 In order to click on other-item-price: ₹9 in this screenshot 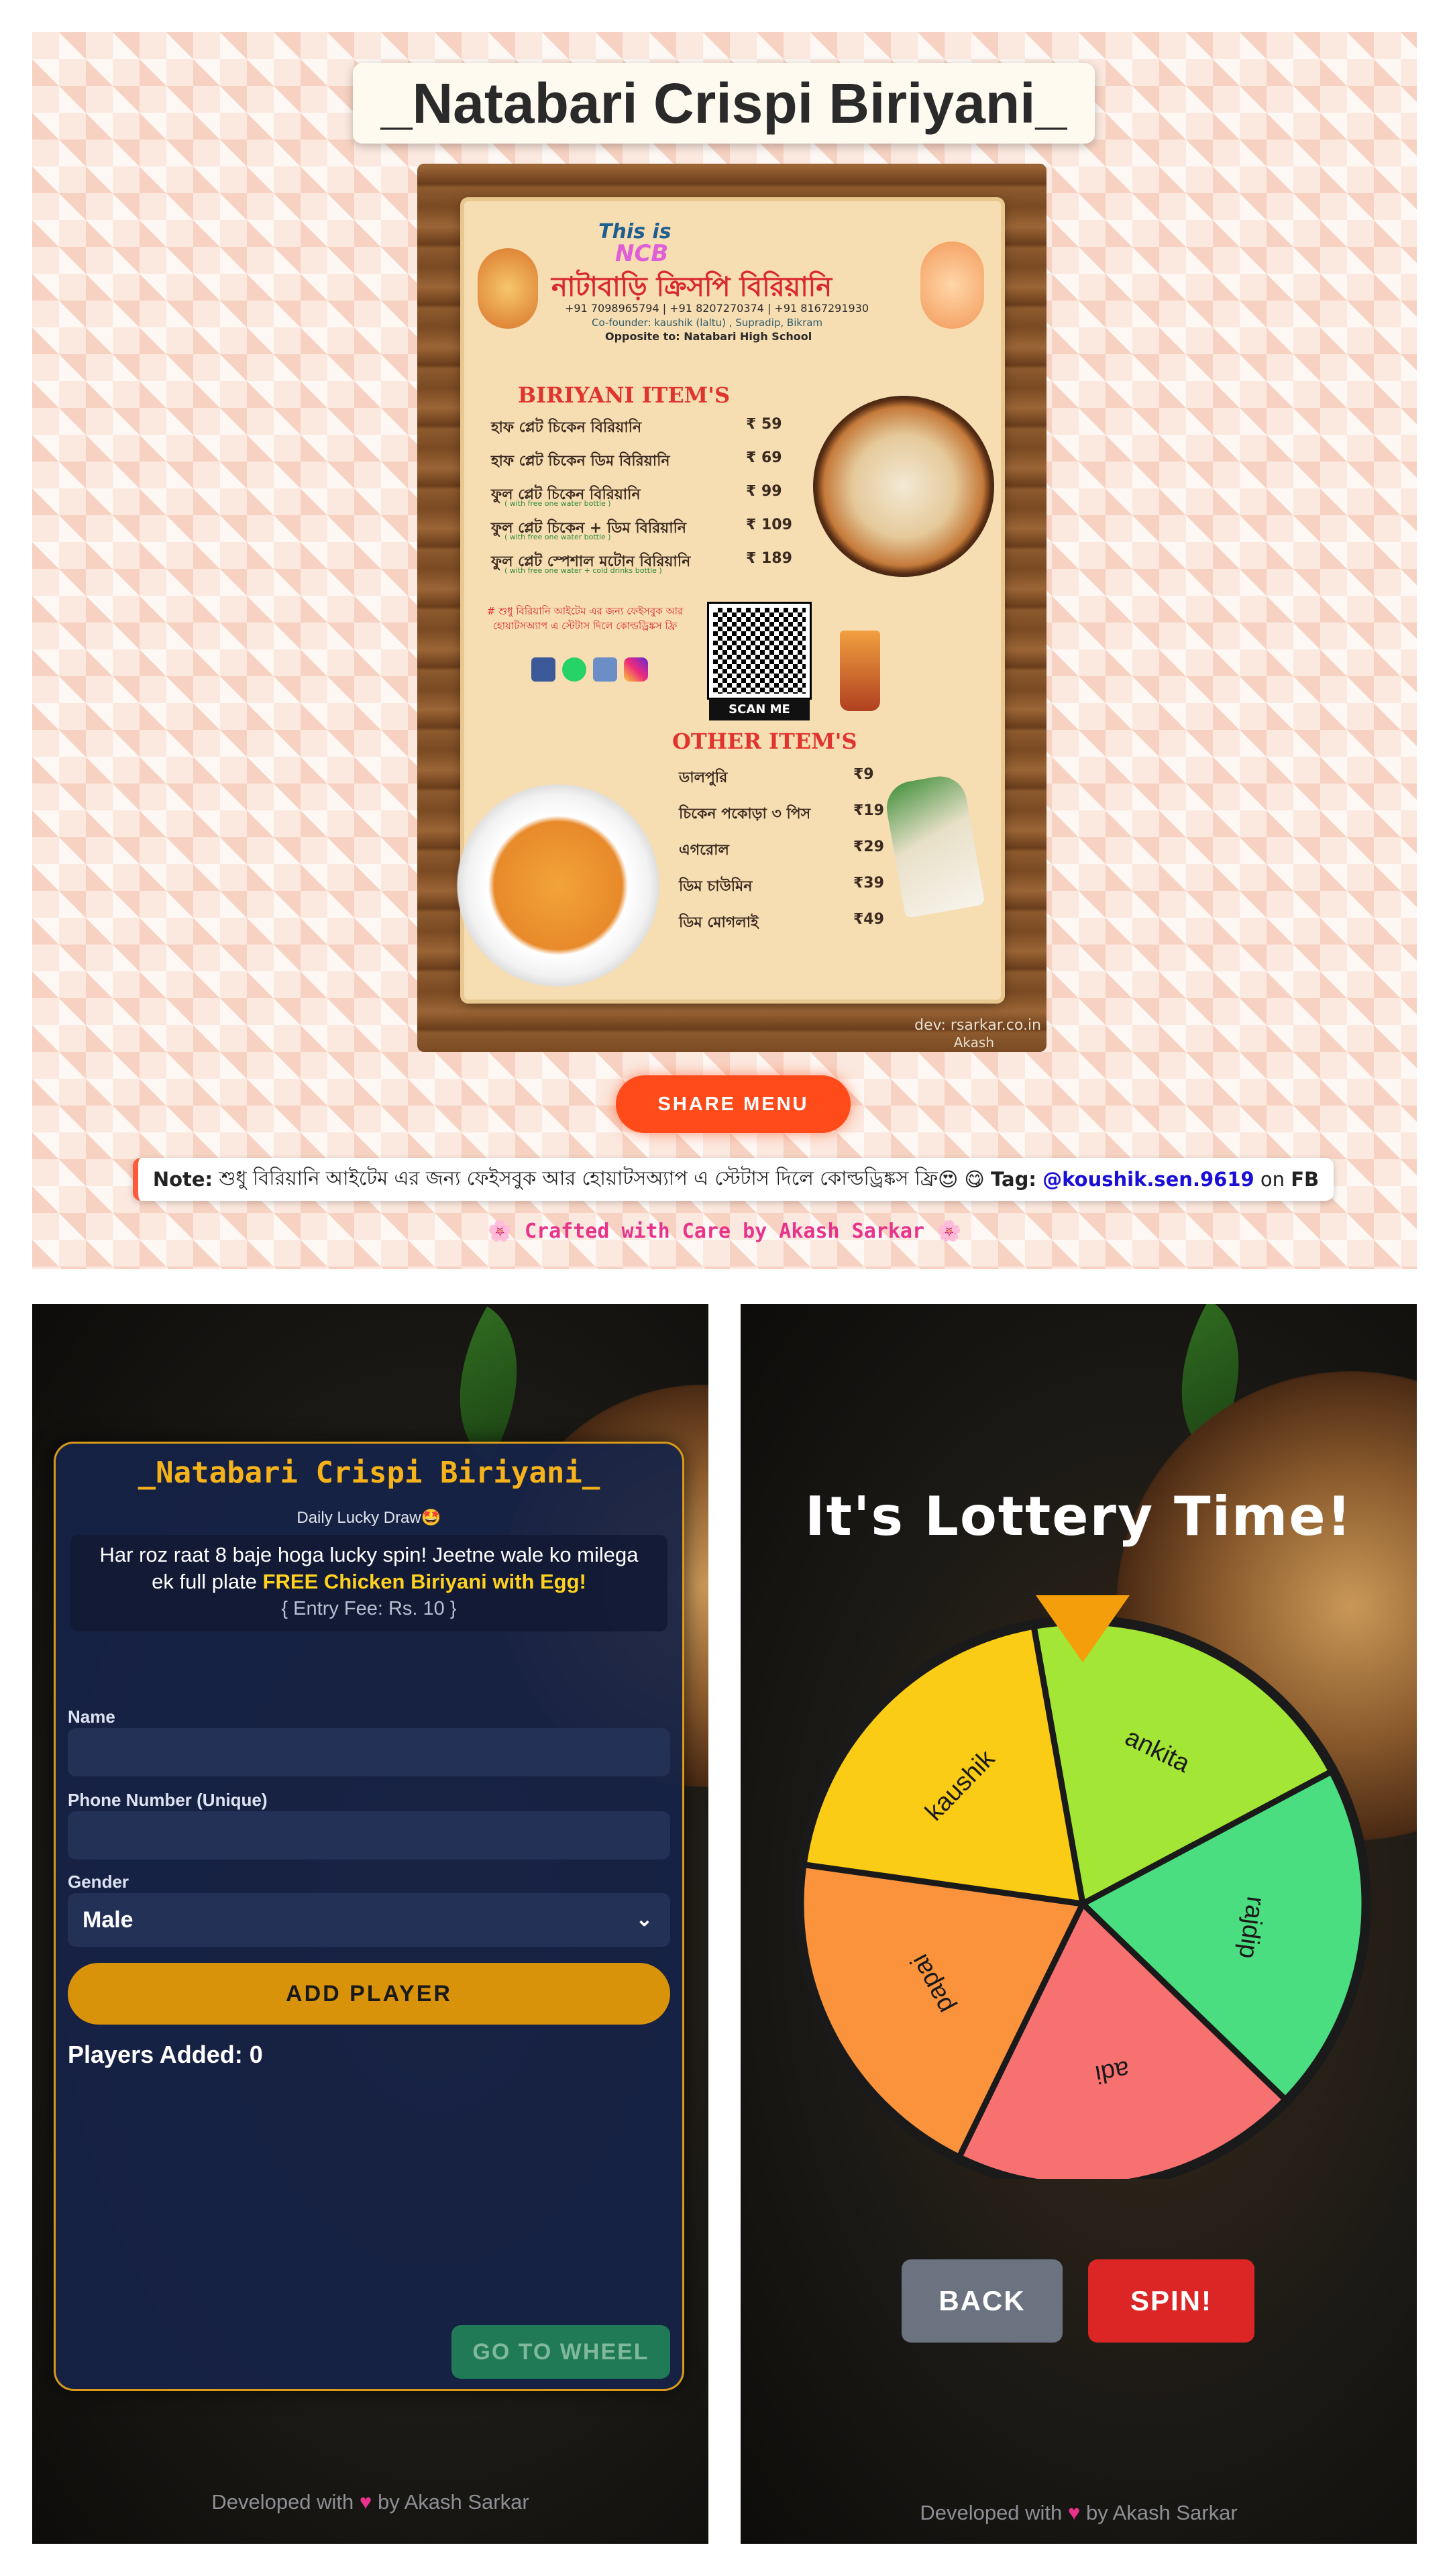, I will do `click(863, 774)`.